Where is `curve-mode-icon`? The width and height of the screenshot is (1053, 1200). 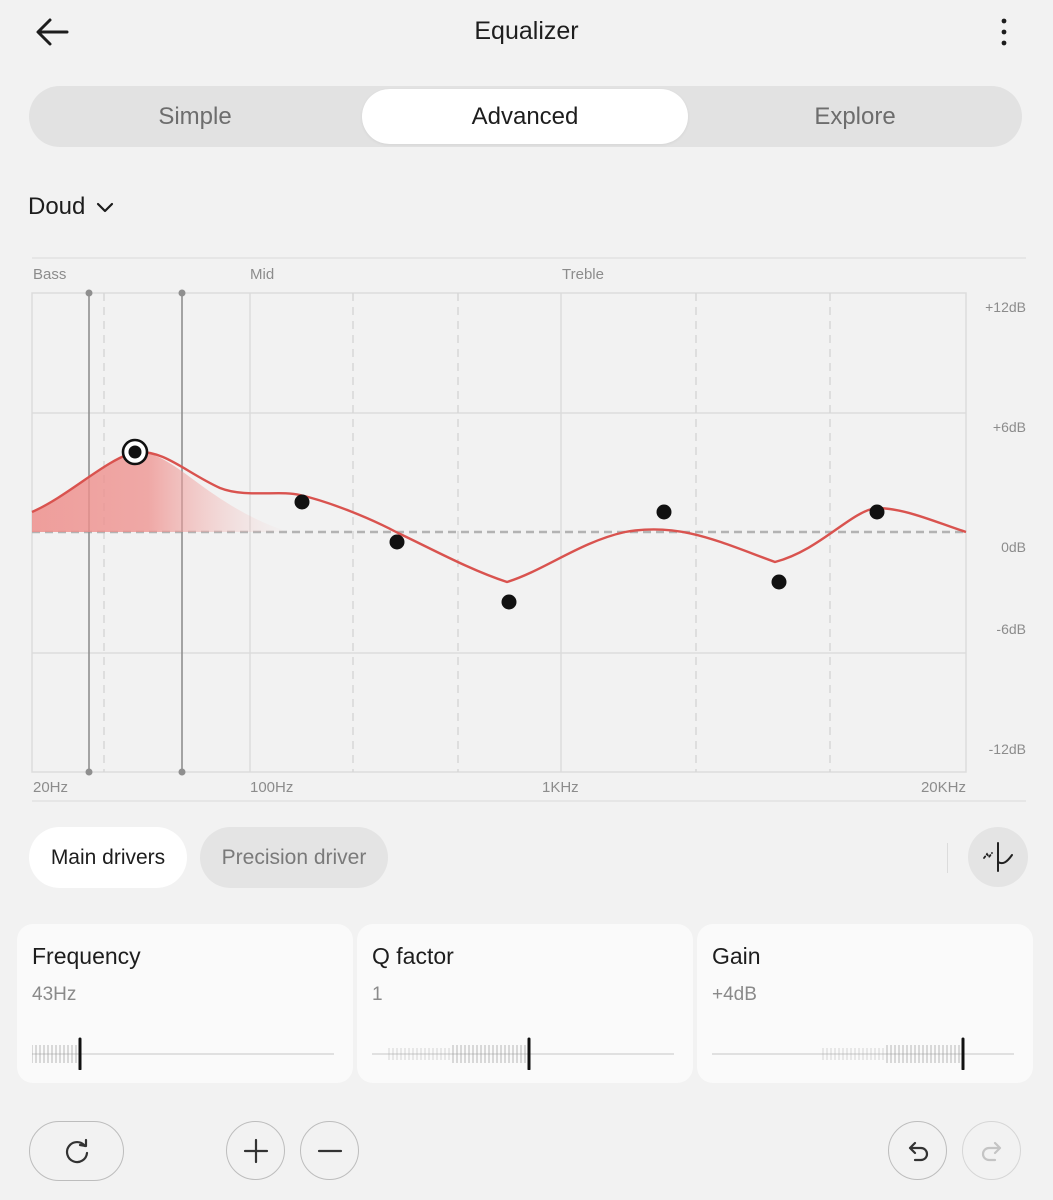 curve-mode-icon is located at coordinates (998, 857).